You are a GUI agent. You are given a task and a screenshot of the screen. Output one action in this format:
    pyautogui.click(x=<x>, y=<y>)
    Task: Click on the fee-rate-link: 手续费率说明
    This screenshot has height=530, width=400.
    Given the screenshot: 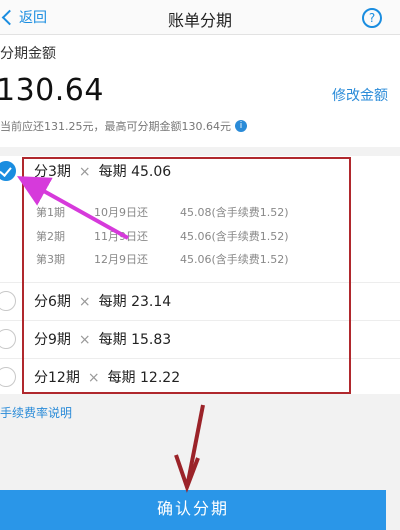 What is the action you would take?
    pyautogui.click(x=36, y=412)
    